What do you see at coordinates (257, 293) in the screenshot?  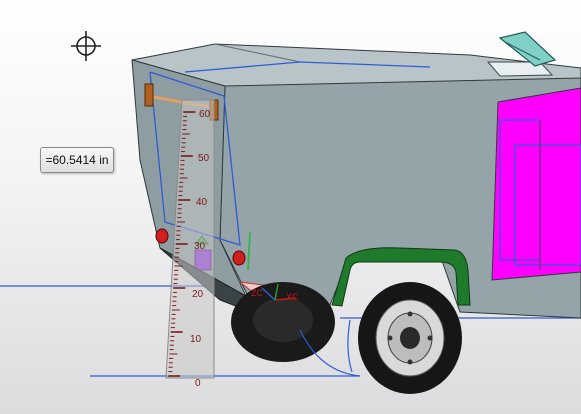 I see `axis-label-z: ZC` at bounding box center [257, 293].